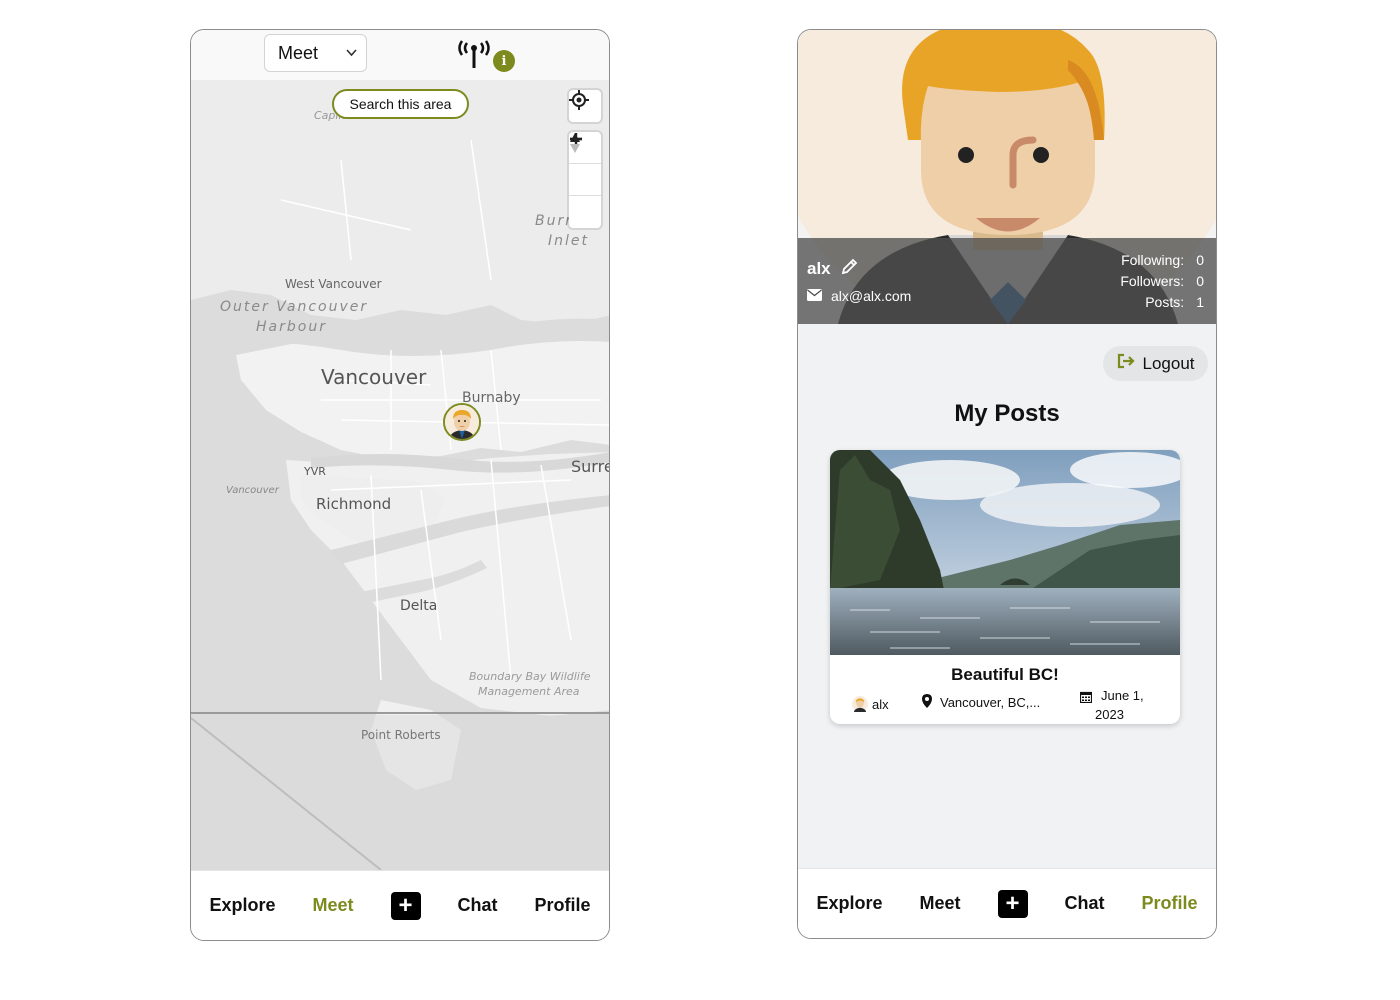 This screenshot has width=1400, height=1000. I want to click on post-date-line1: June 1,, so click(1122, 695).